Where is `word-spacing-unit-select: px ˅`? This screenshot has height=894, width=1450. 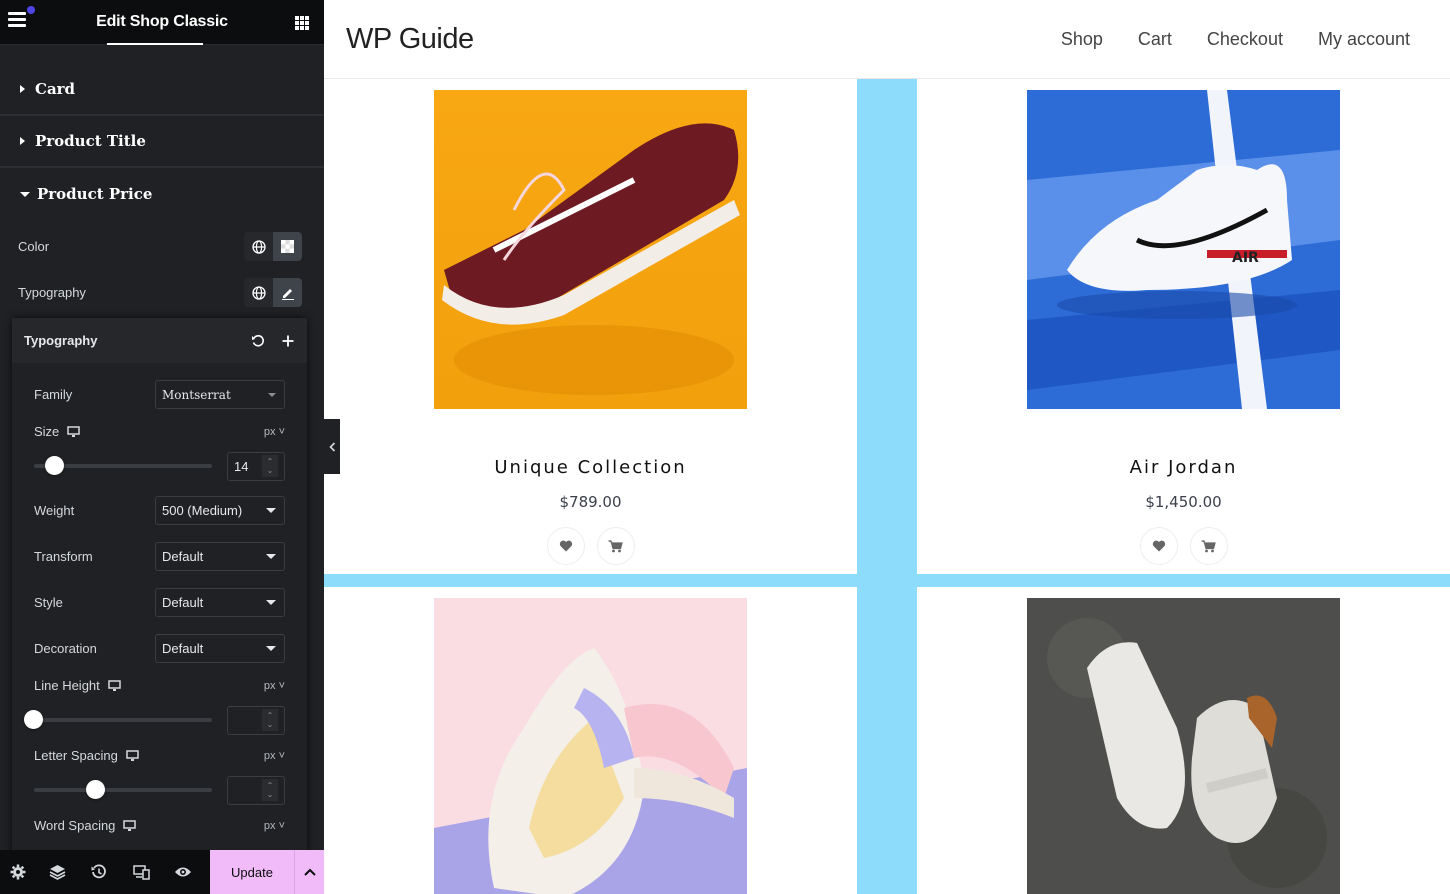
word-spacing-unit-select: px ˅ is located at coordinates (274, 826).